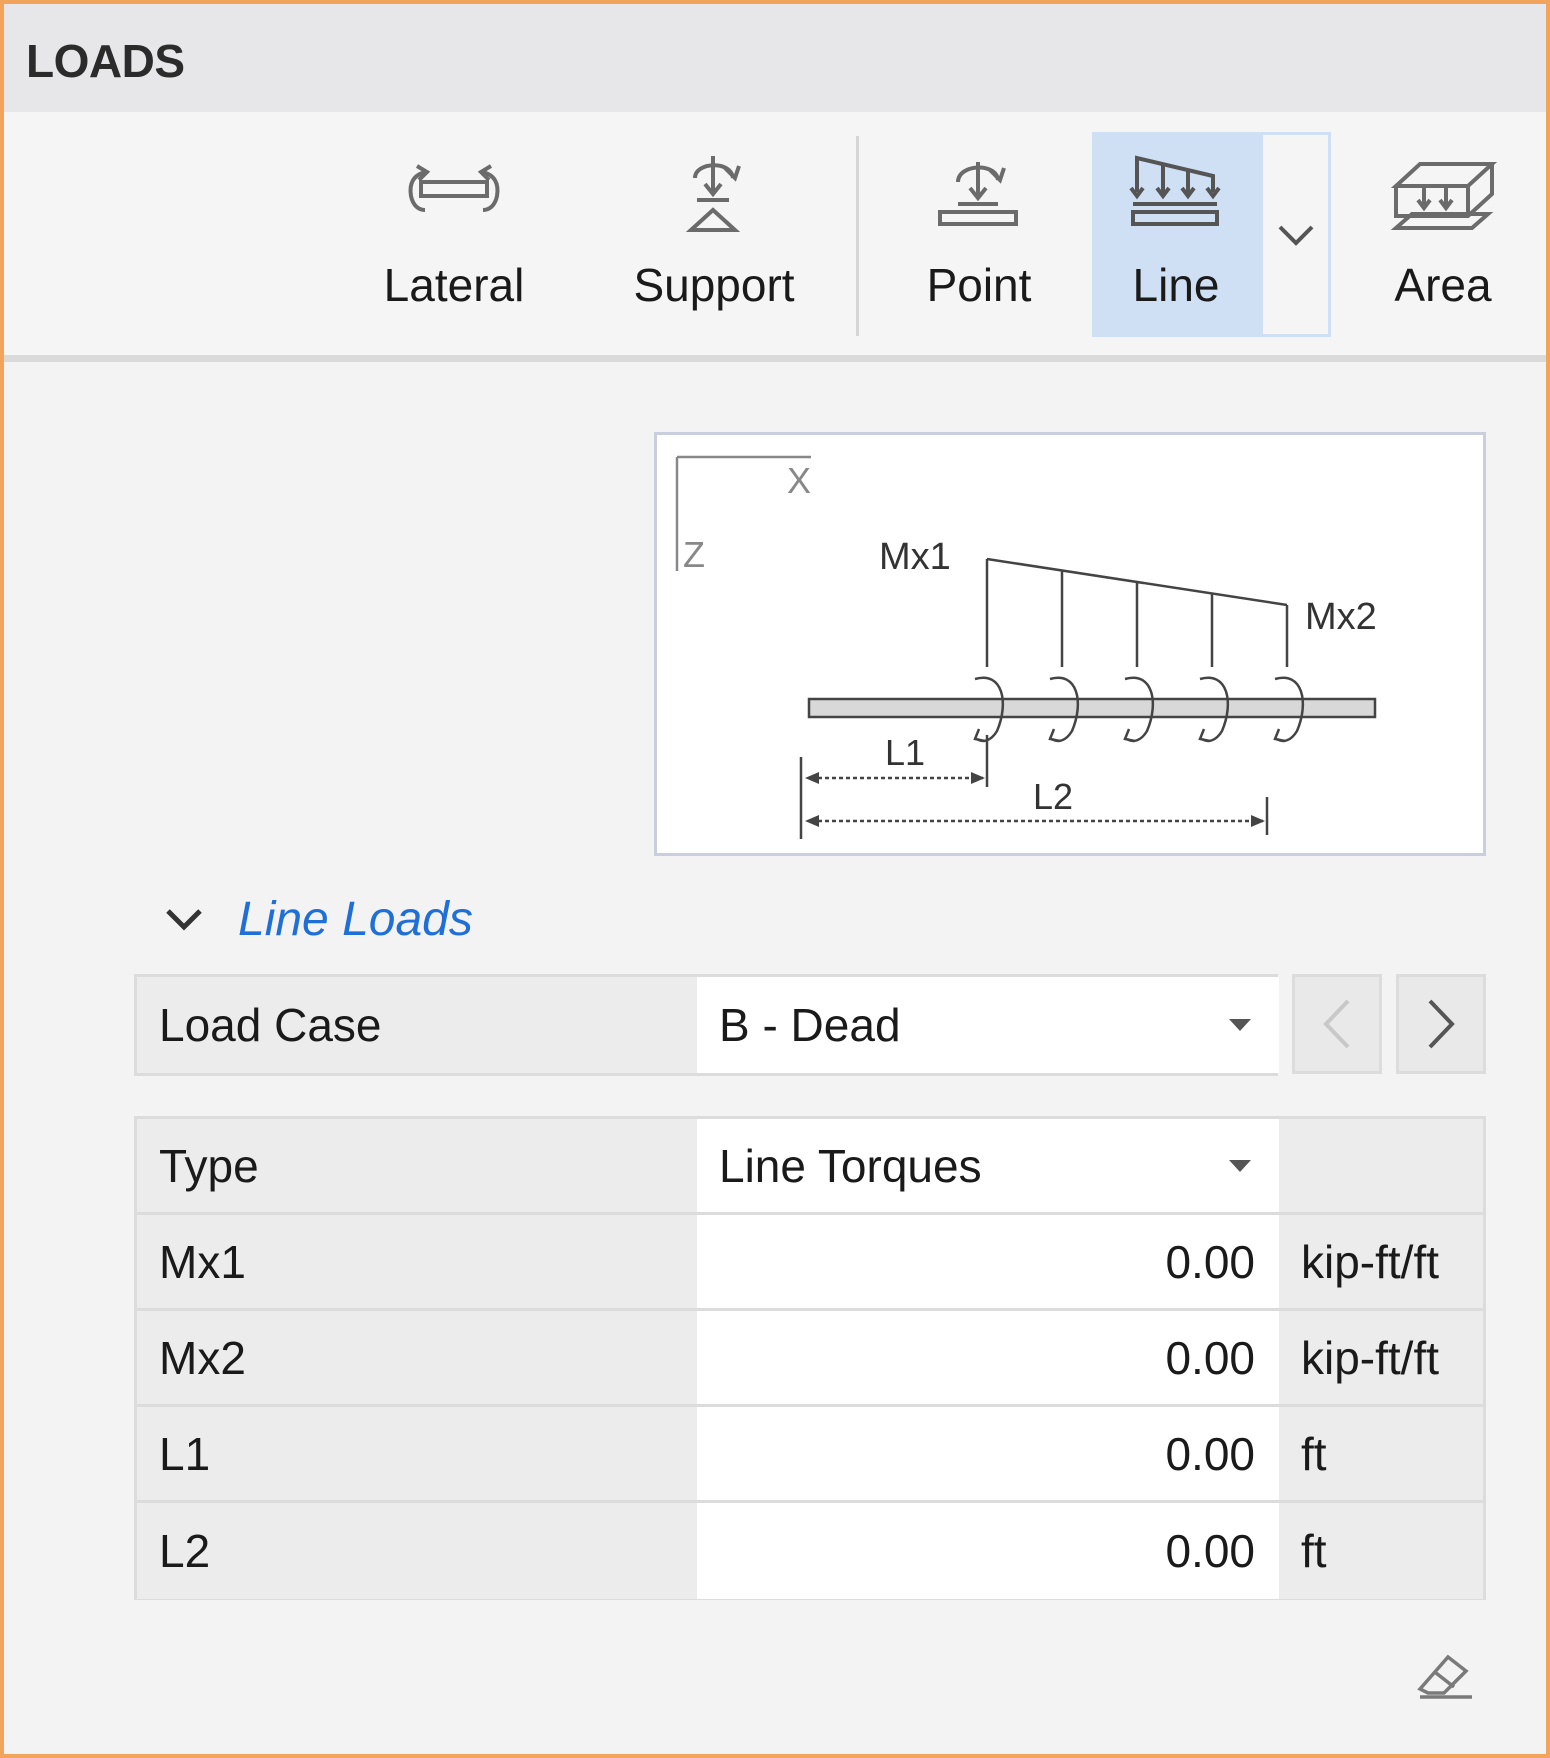 The width and height of the screenshot is (1550, 1758). I want to click on type-value: Line Torques, so click(850, 1165).